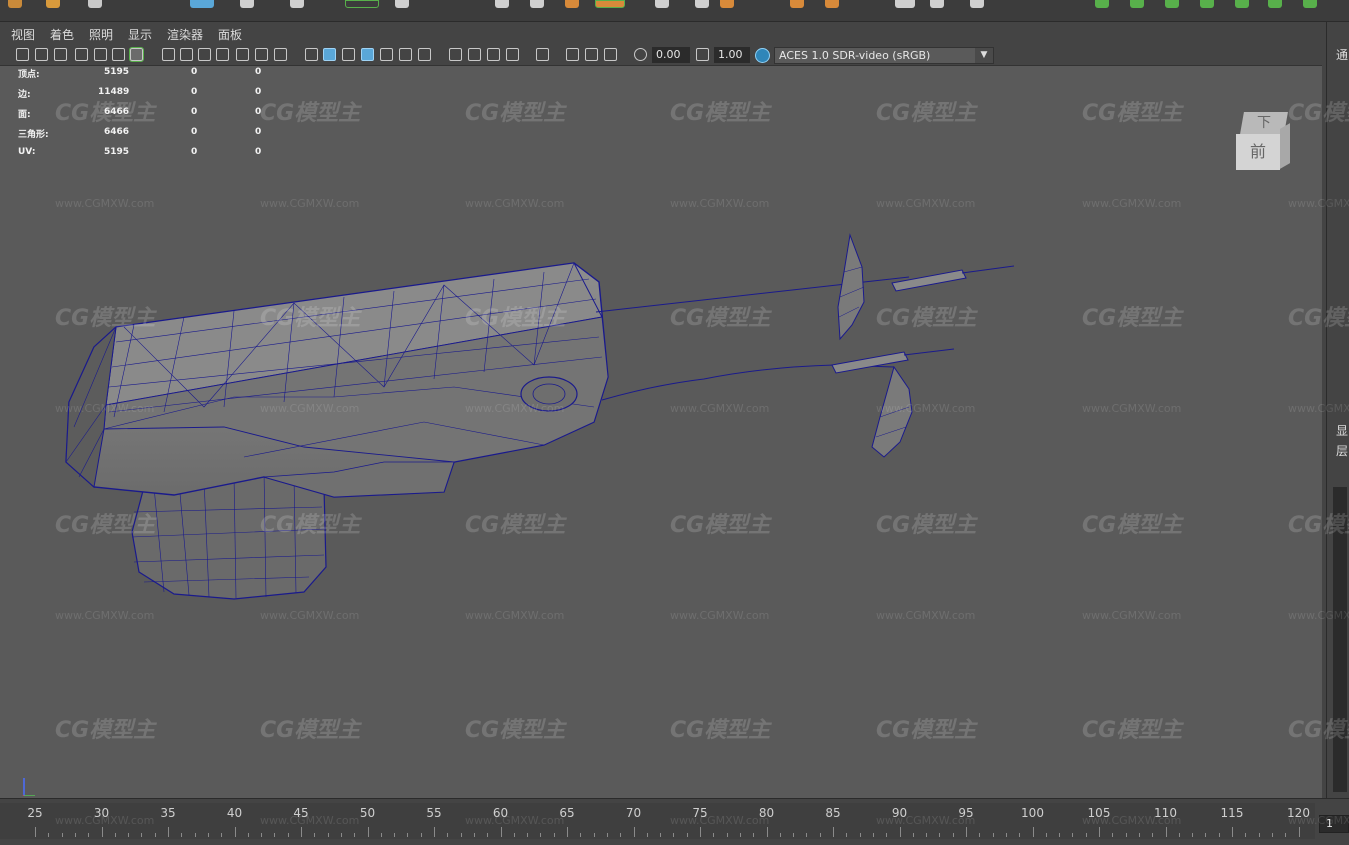 This screenshot has height=845, width=1349. I want to click on timeline-tick-label: 110, so click(1165, 813).